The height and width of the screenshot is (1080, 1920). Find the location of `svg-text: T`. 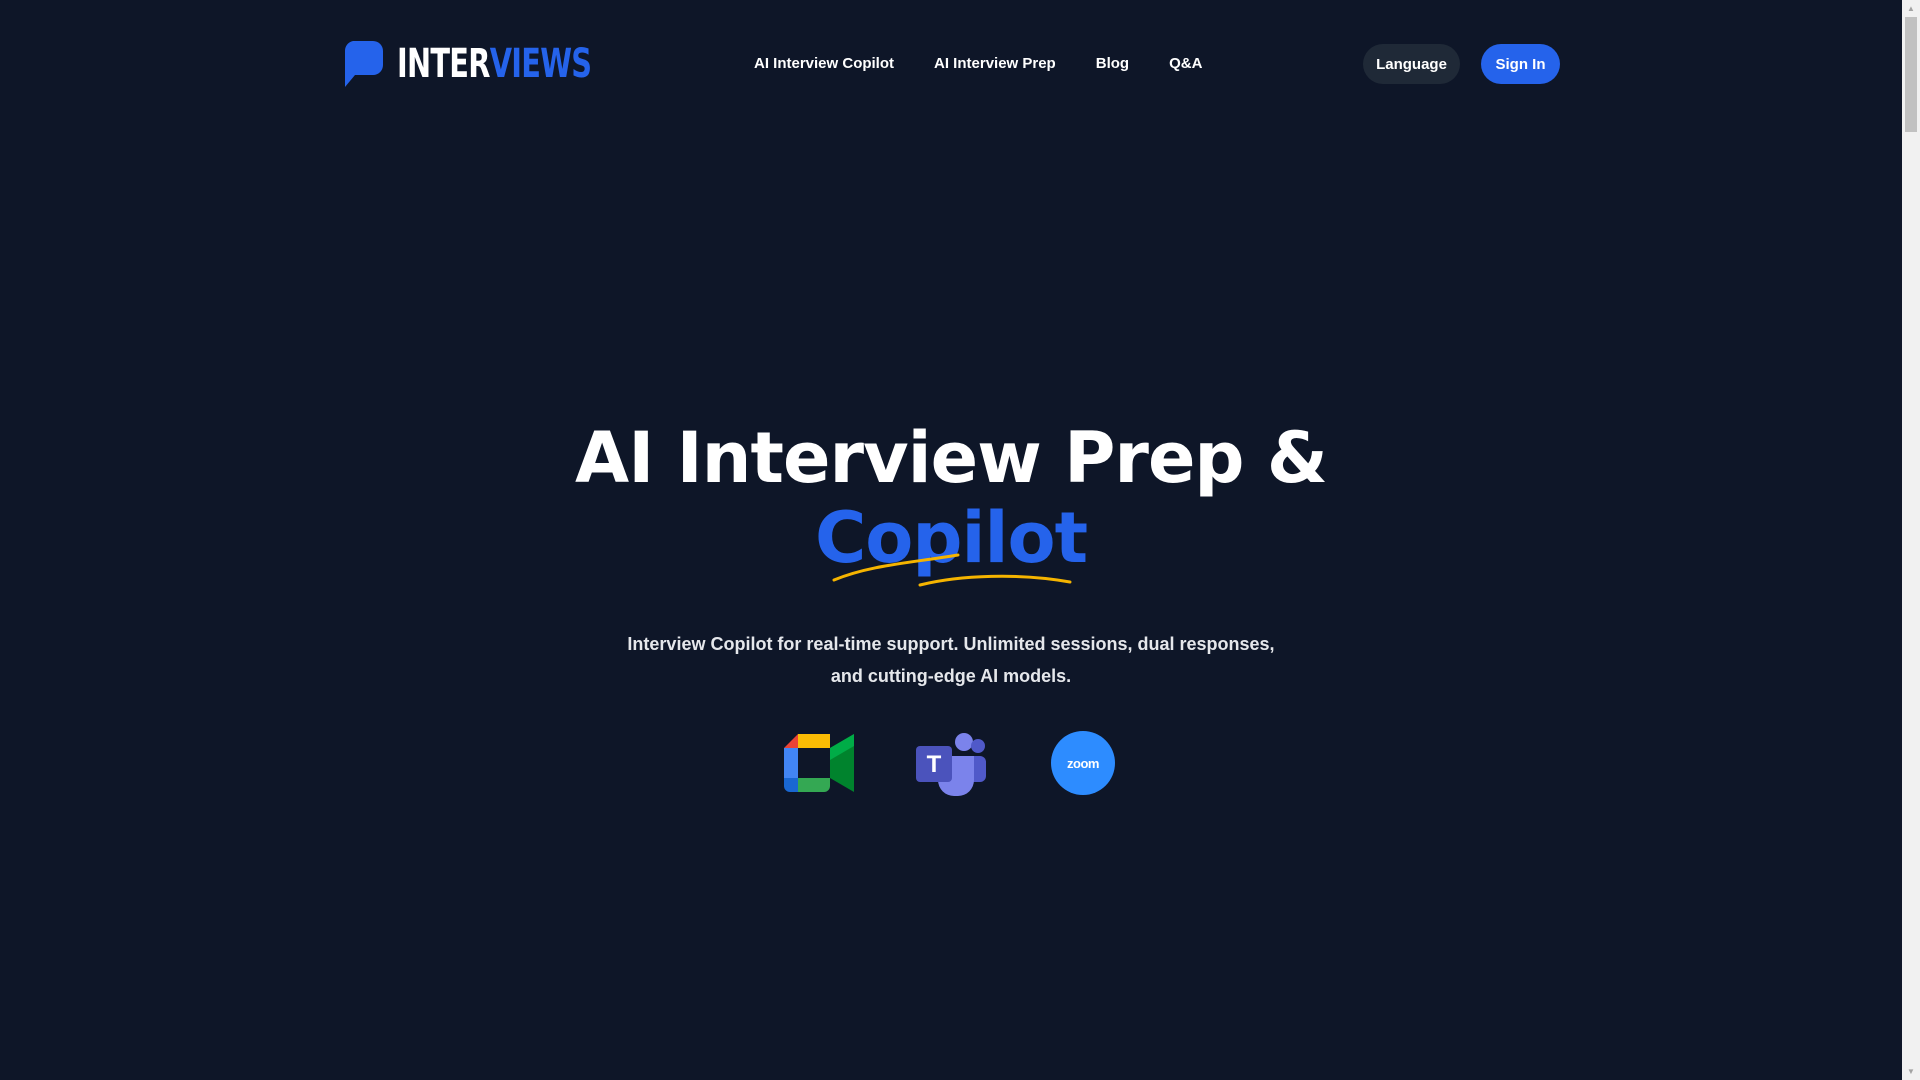

svg-text: T is located at coordinates (934, 764).